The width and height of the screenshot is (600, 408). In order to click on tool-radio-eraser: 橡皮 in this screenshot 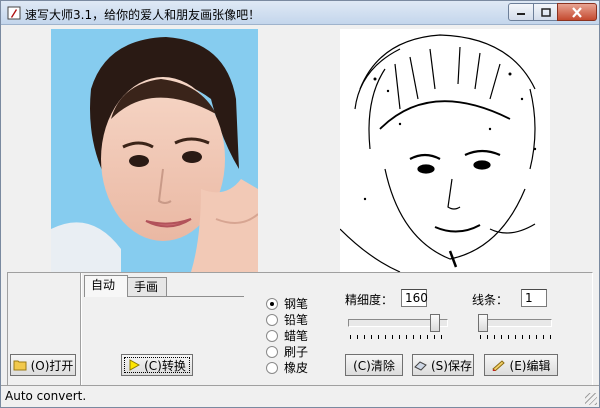, I will do `click(287, 367)`.